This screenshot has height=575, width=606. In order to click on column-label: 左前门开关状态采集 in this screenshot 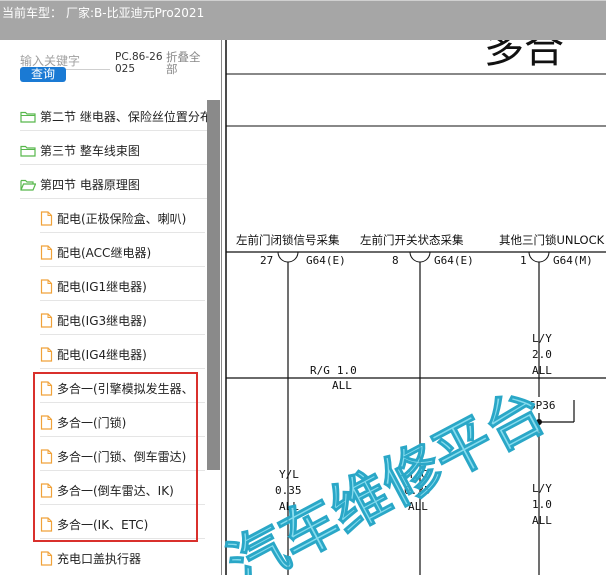, I will do `click(412, 240)`.